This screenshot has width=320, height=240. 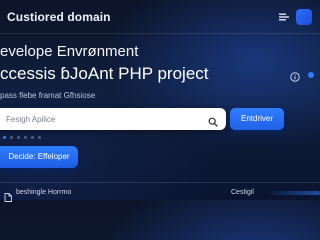 I want to click on info-icon, so click(x=295, y=75).